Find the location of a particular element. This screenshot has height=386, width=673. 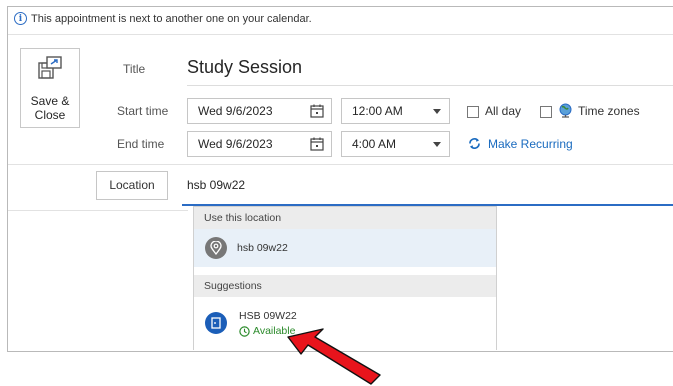

all-day-label: All day is located at coordinates (503, 111).